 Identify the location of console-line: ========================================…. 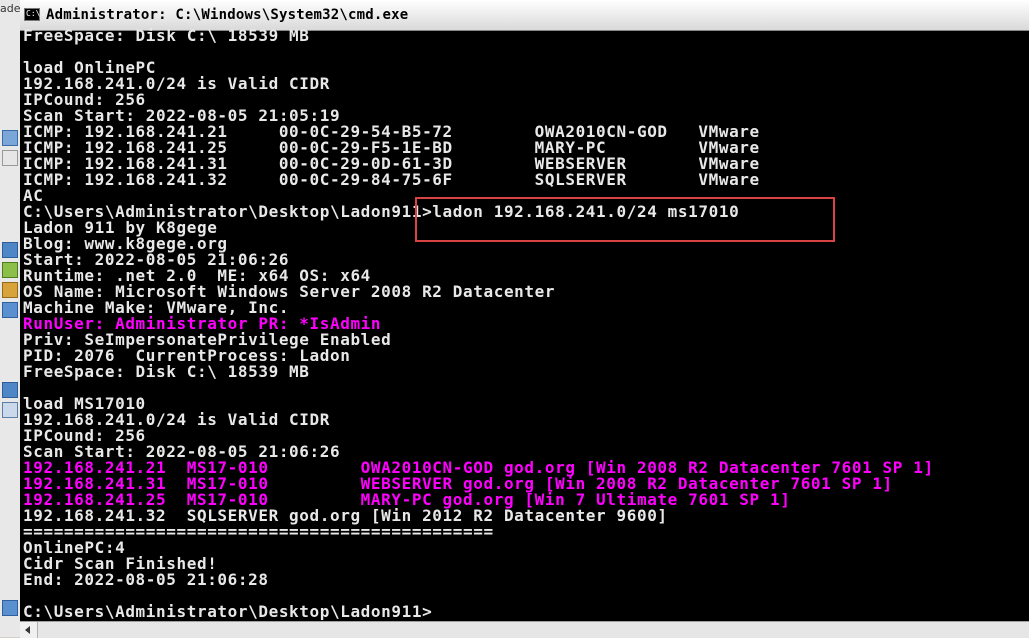
(258, 531).